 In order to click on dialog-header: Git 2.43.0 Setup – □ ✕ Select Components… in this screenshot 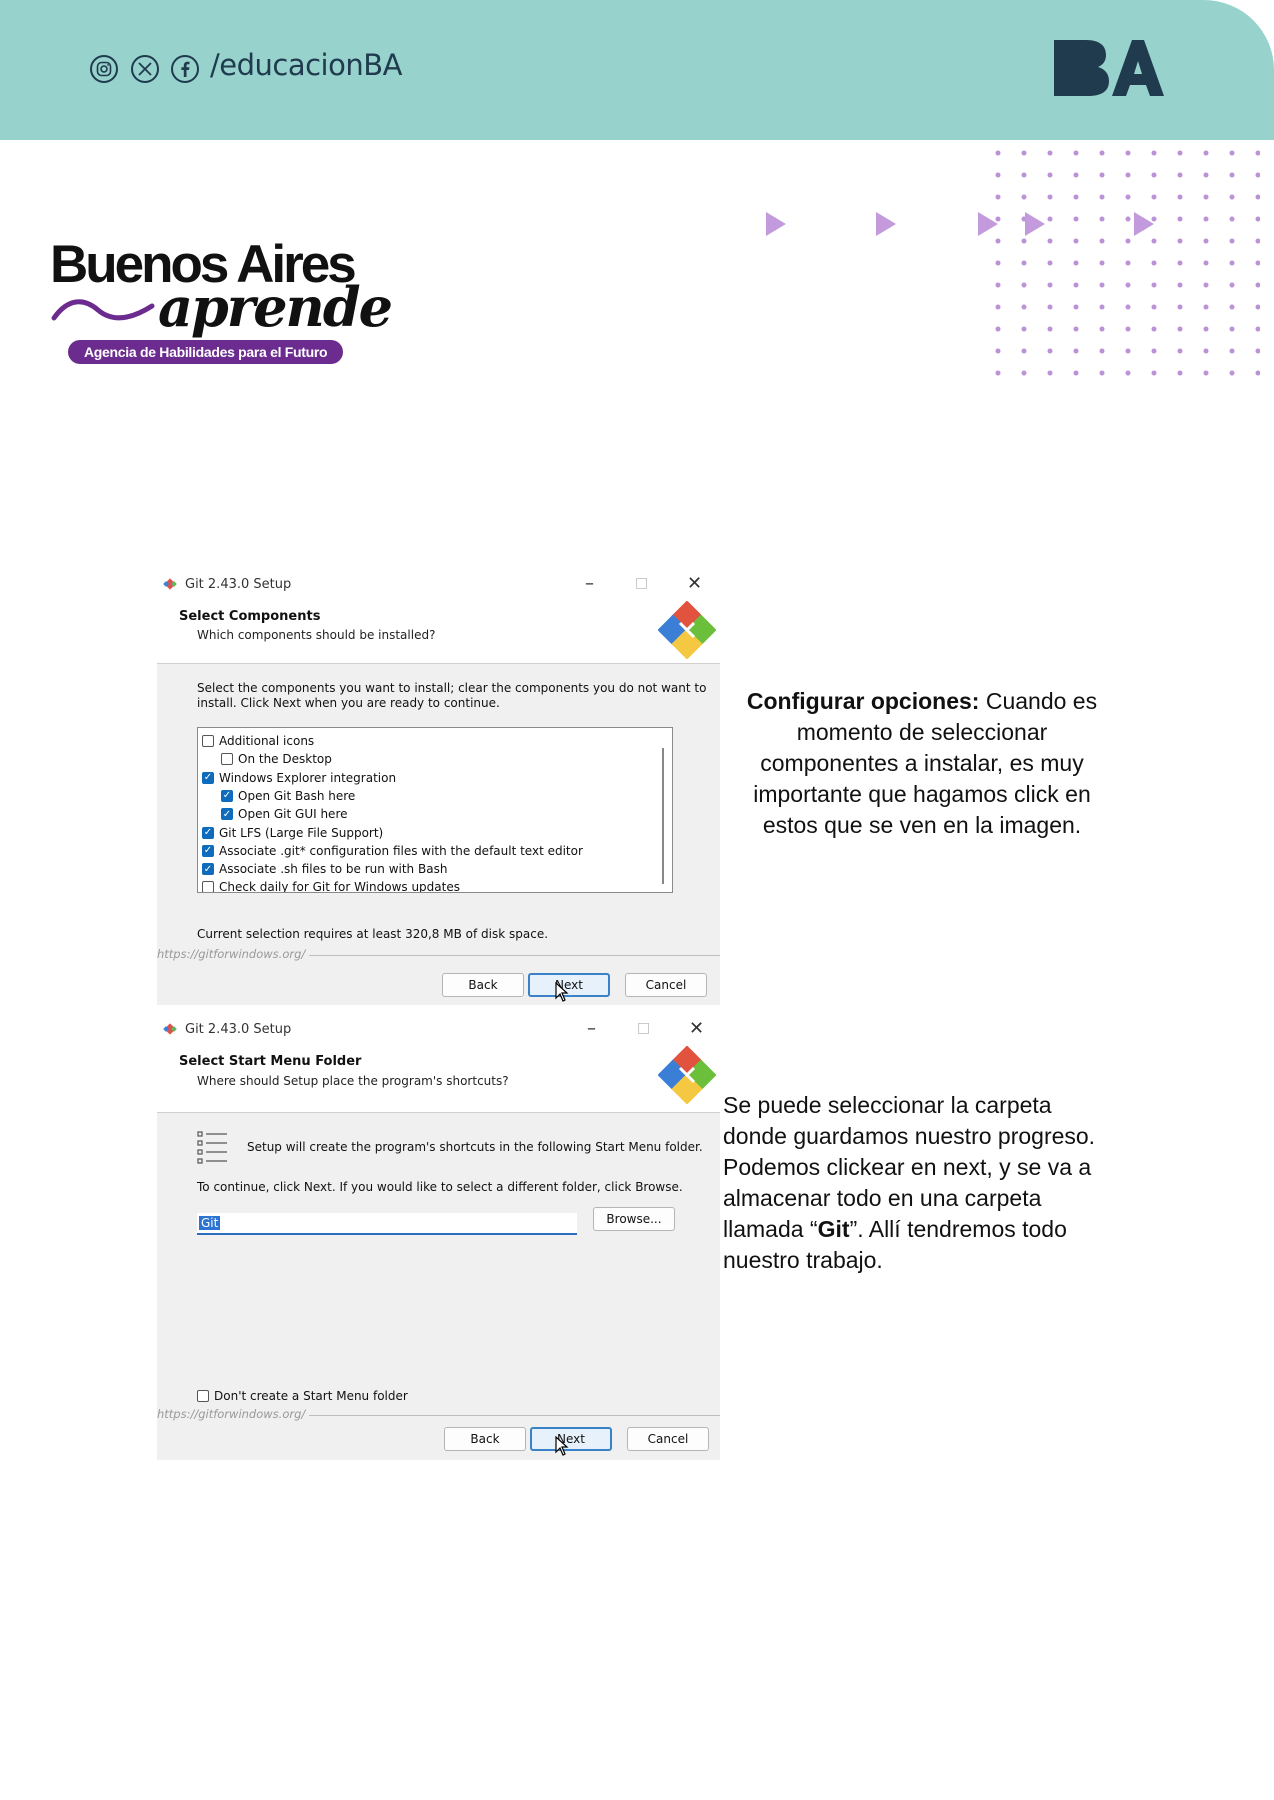, I will do `click(438, 614)`.